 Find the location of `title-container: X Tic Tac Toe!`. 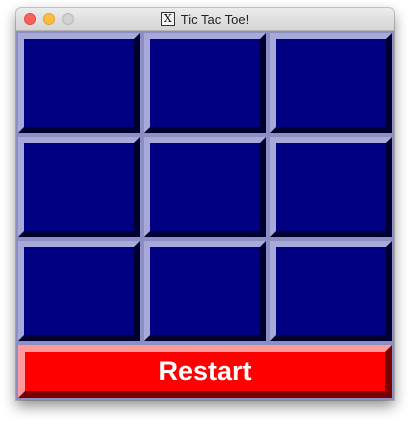

title-container: X Tic Tac Toe! is located at coordinates (205, 19).